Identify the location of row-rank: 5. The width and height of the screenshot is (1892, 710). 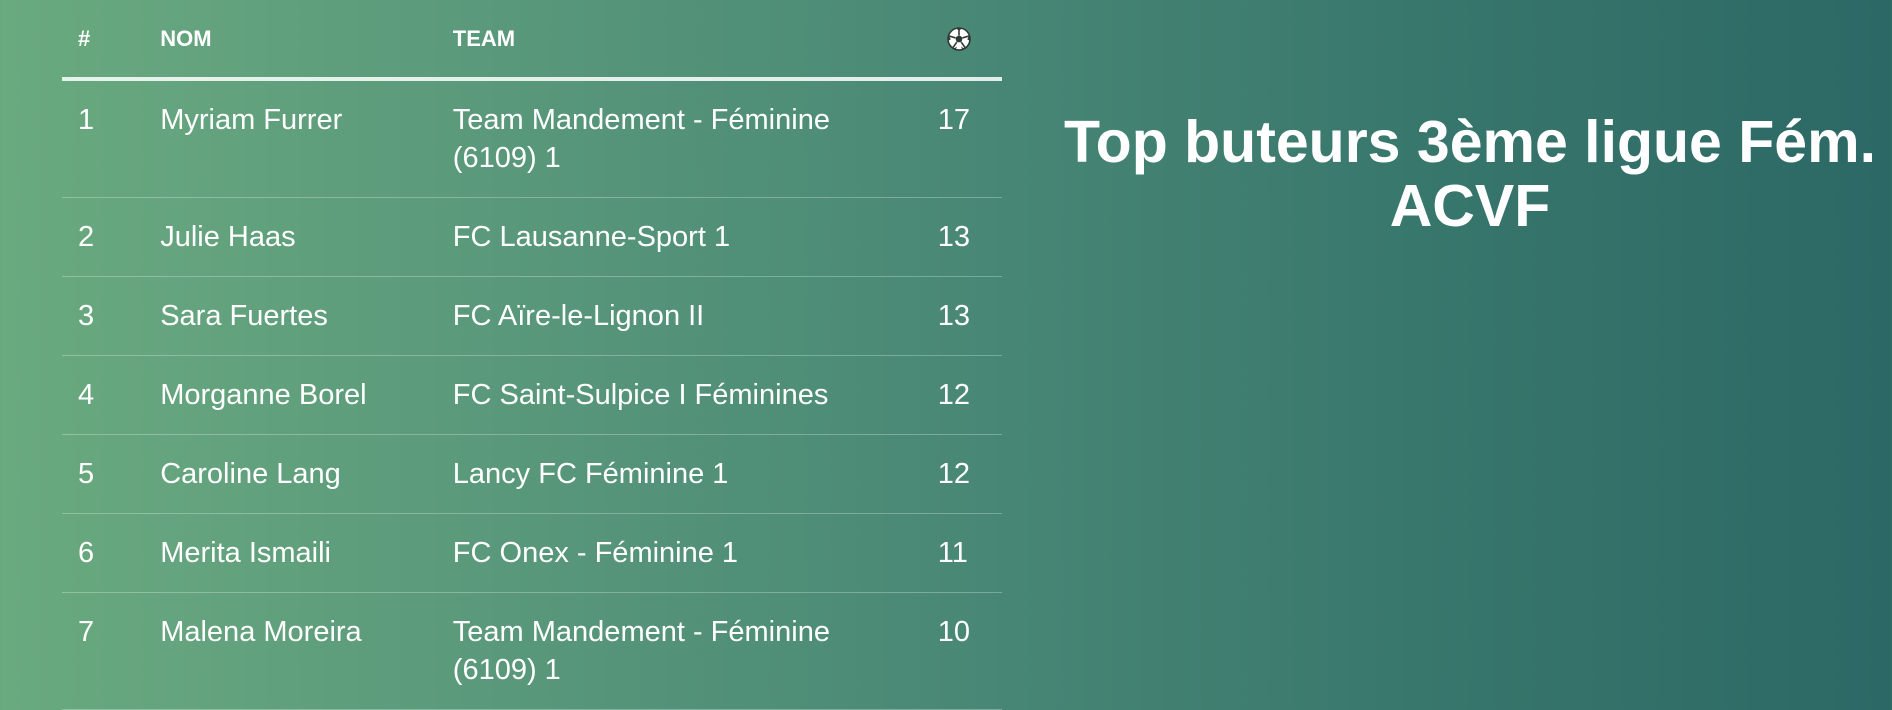
(111, 474).